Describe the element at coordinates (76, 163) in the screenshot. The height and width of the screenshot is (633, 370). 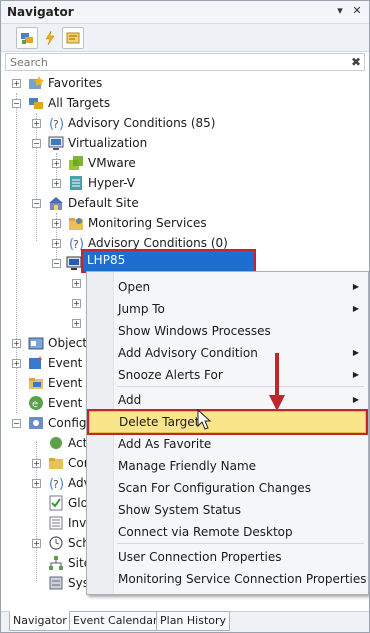
I see `vmware-icon` at that location.